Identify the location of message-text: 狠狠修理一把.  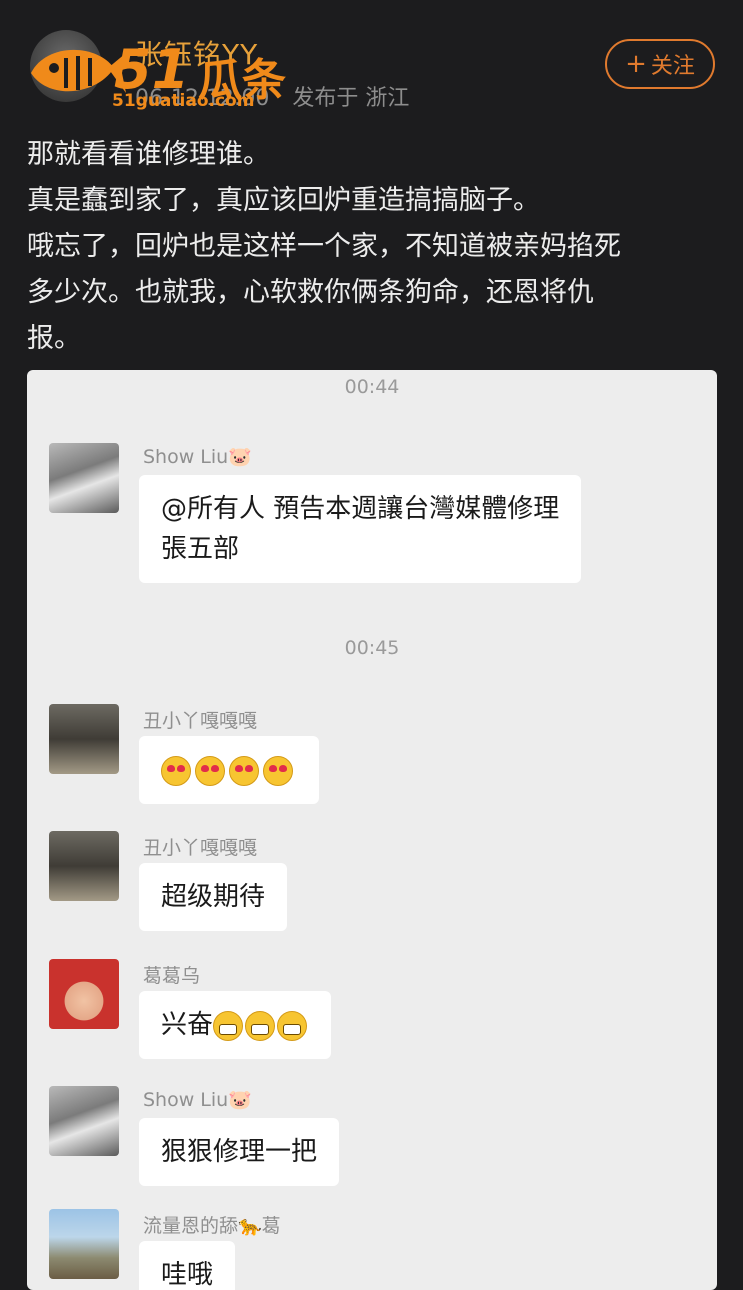
(239, 1152).